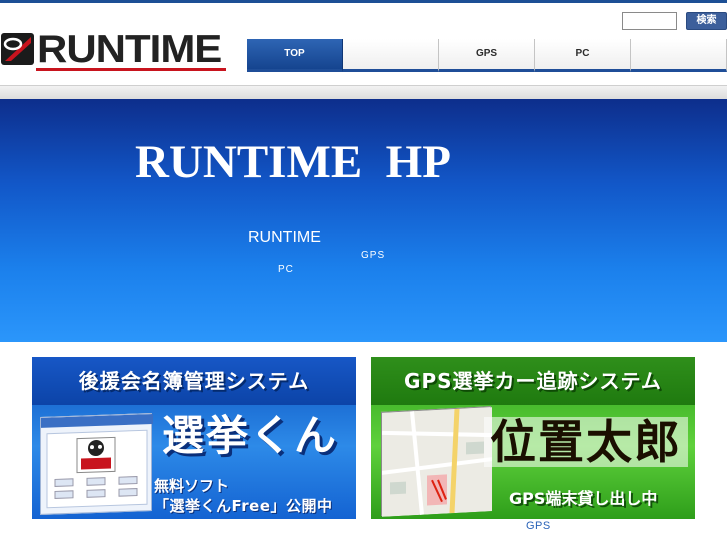 This screenshot has height=545, width=727. I want to click on nav-item-pc: PC, so click(583, 55).